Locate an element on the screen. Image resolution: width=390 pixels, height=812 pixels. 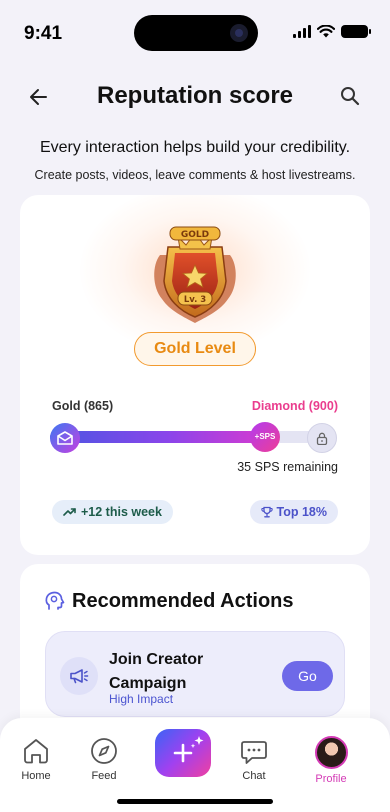
page-header: Reputation score is located at coordinates (195, 96).